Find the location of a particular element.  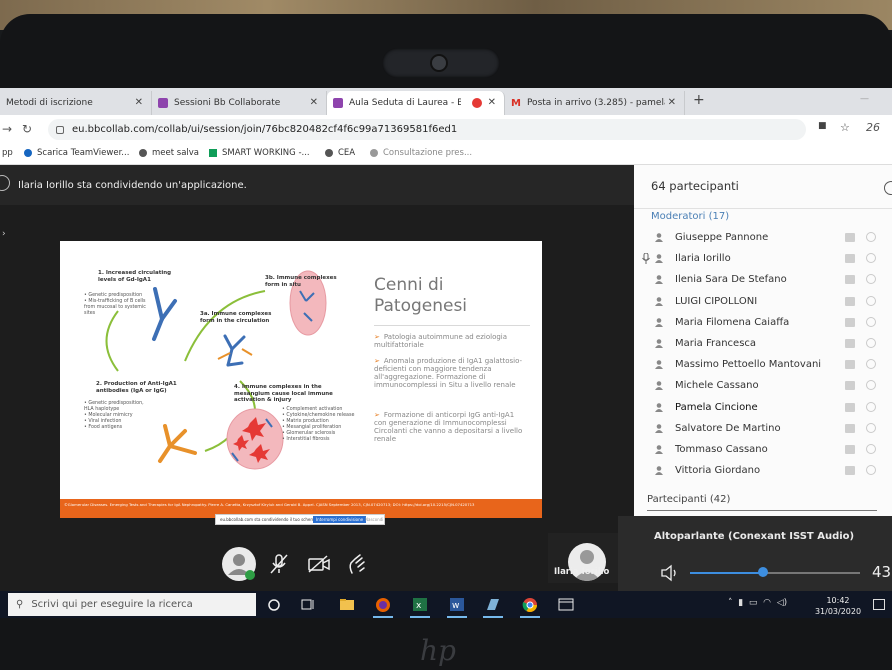

participant-name: Ilaria Iorillo is located at coordinates (703, 259).